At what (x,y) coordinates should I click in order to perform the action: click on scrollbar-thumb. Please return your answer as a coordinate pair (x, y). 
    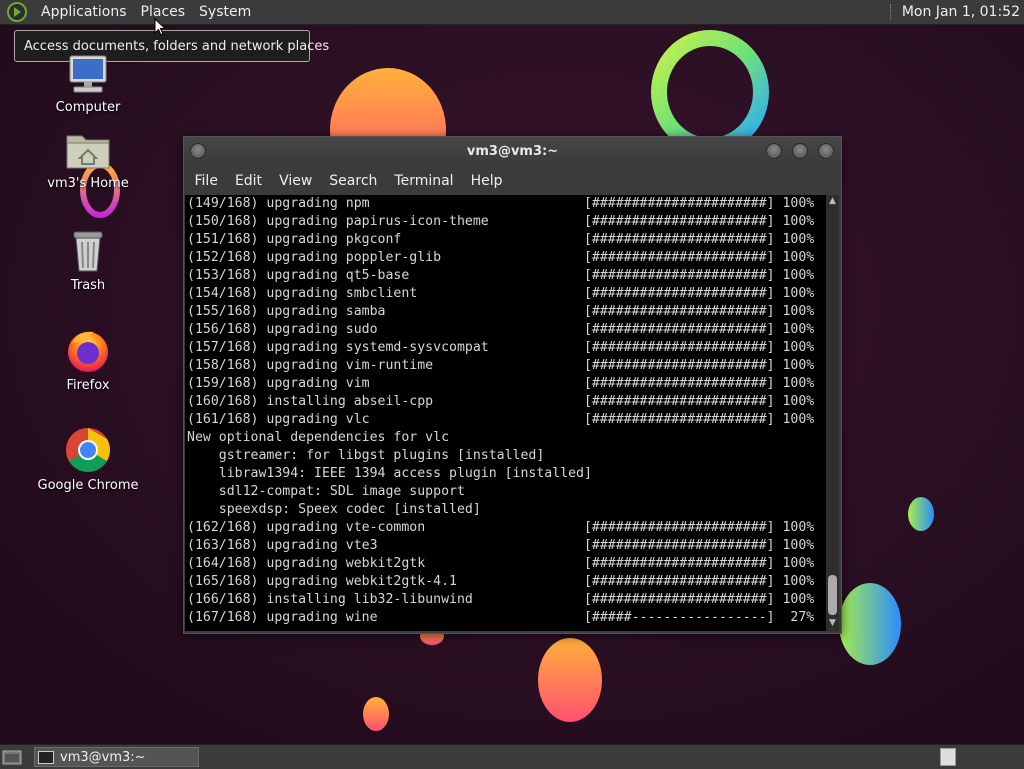
    Looking at the image, I should click on (832, 595).